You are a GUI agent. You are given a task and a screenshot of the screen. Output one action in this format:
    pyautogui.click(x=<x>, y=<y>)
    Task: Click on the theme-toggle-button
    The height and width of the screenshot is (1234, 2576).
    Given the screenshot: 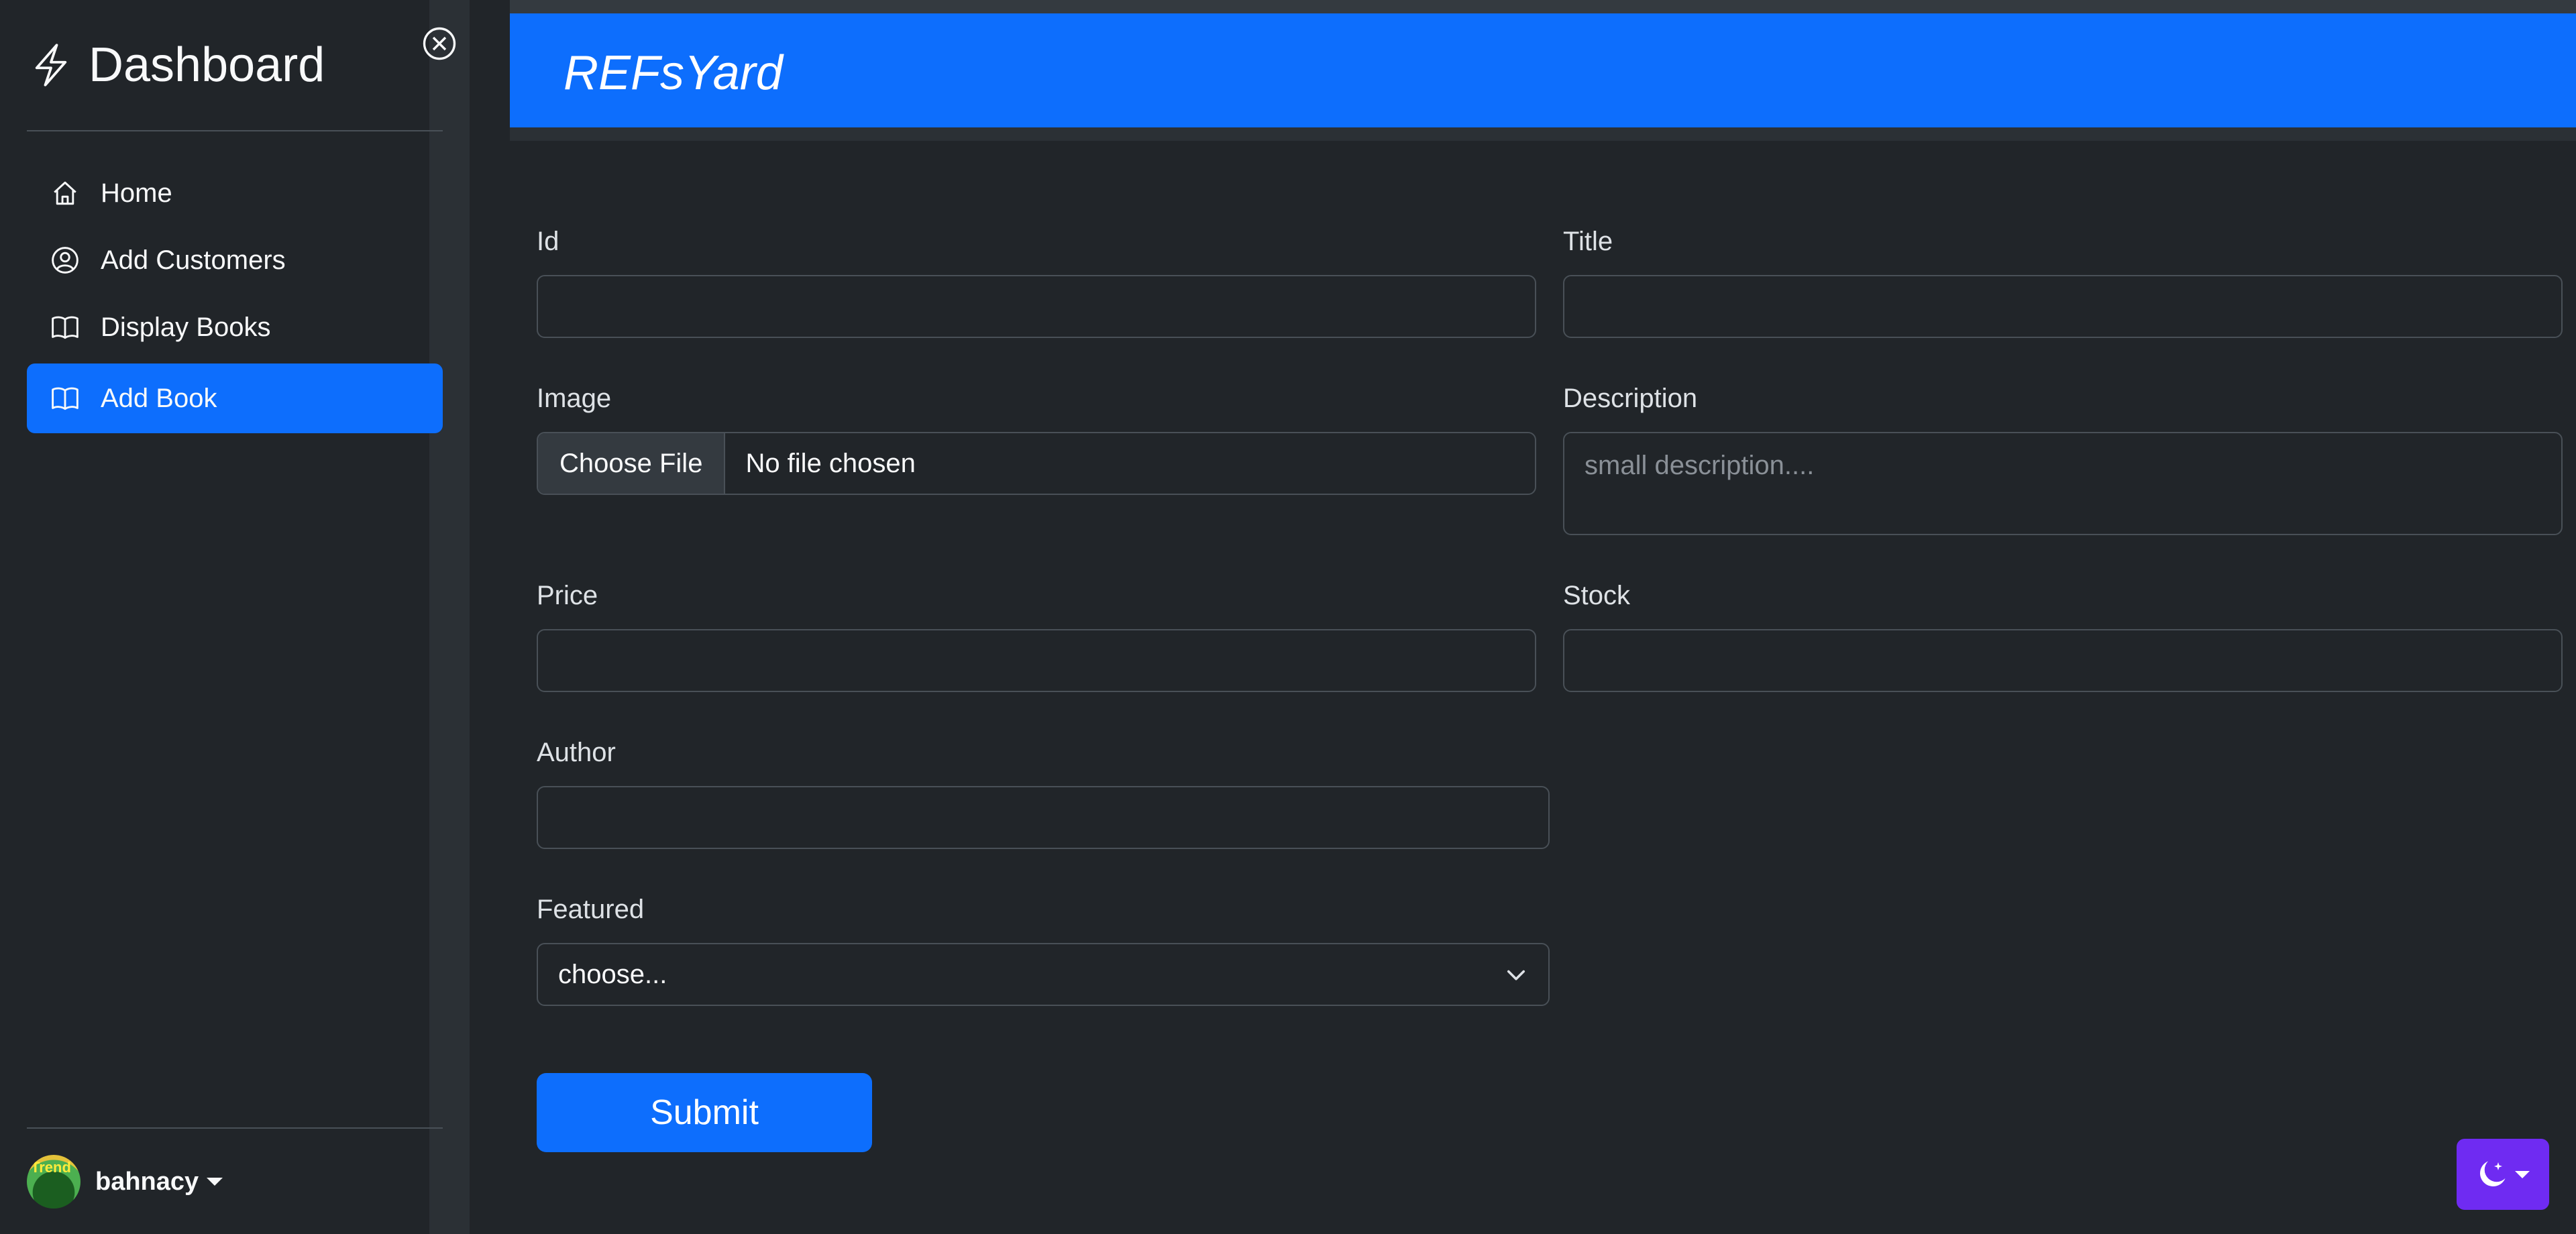 What is the action you would take?
    pyautogui.click(x=2503, y=1174)
    